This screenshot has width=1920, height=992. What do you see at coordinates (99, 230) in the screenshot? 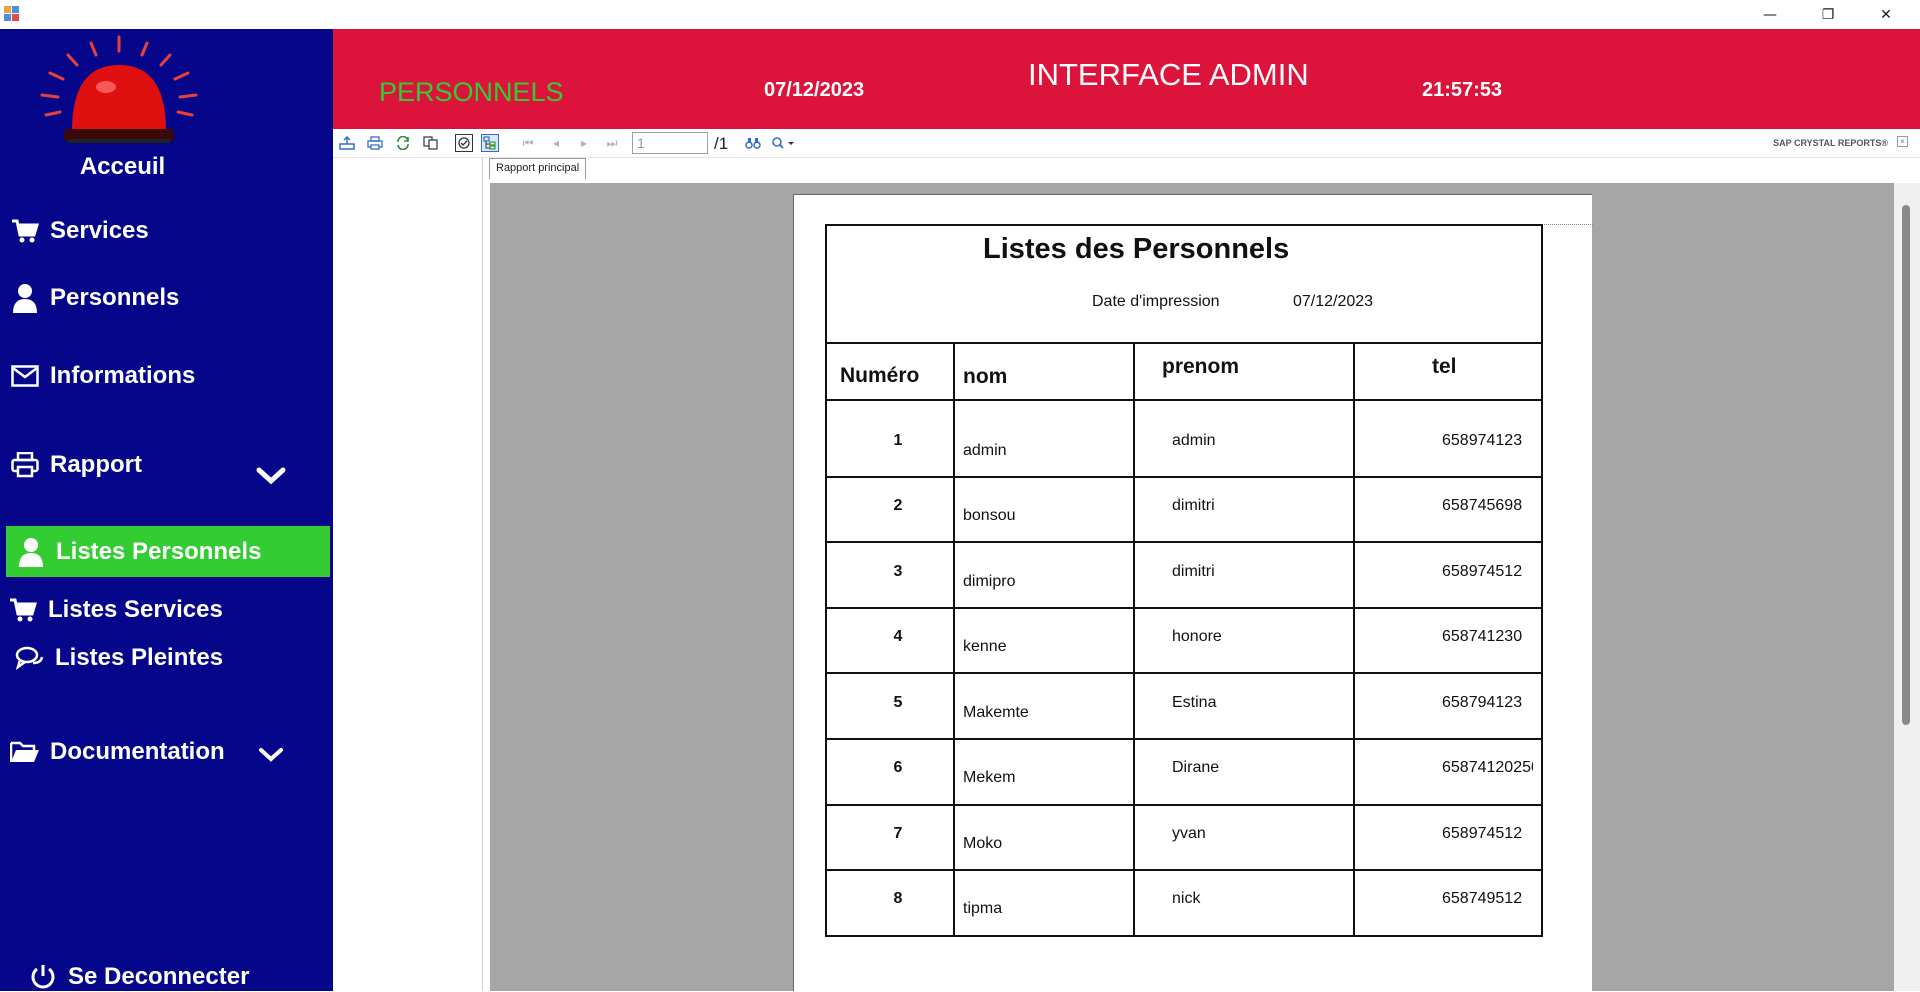
I see `nav-services-label: Services` at bounding box center [99, 230].